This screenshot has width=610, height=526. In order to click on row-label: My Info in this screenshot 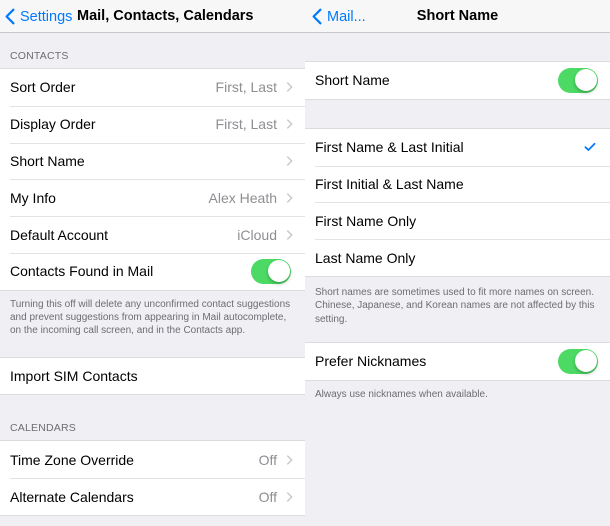, I will do `click(33, 197)`.